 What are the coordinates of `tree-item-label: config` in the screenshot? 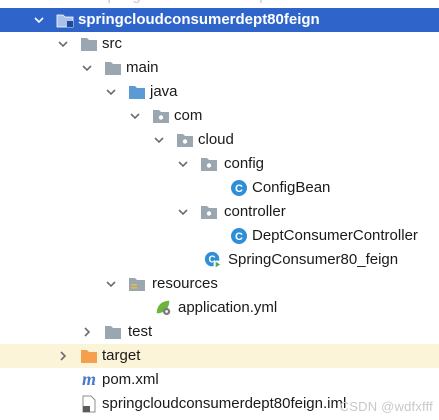 It's located at (244, 163).